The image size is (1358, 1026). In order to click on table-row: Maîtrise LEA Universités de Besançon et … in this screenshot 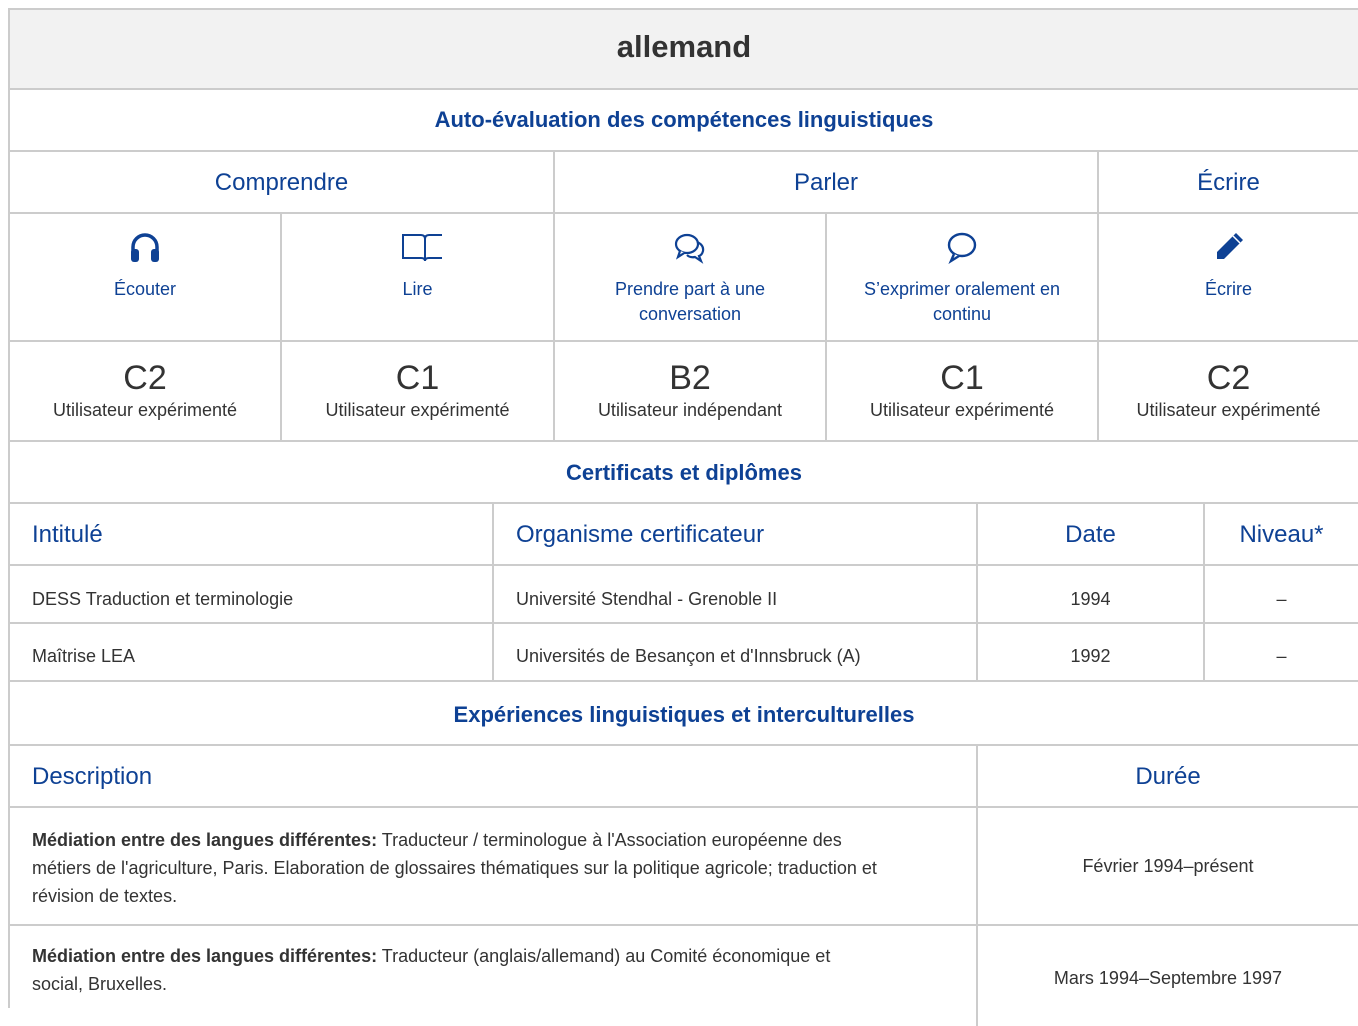, I will do `click(684, 653)`.